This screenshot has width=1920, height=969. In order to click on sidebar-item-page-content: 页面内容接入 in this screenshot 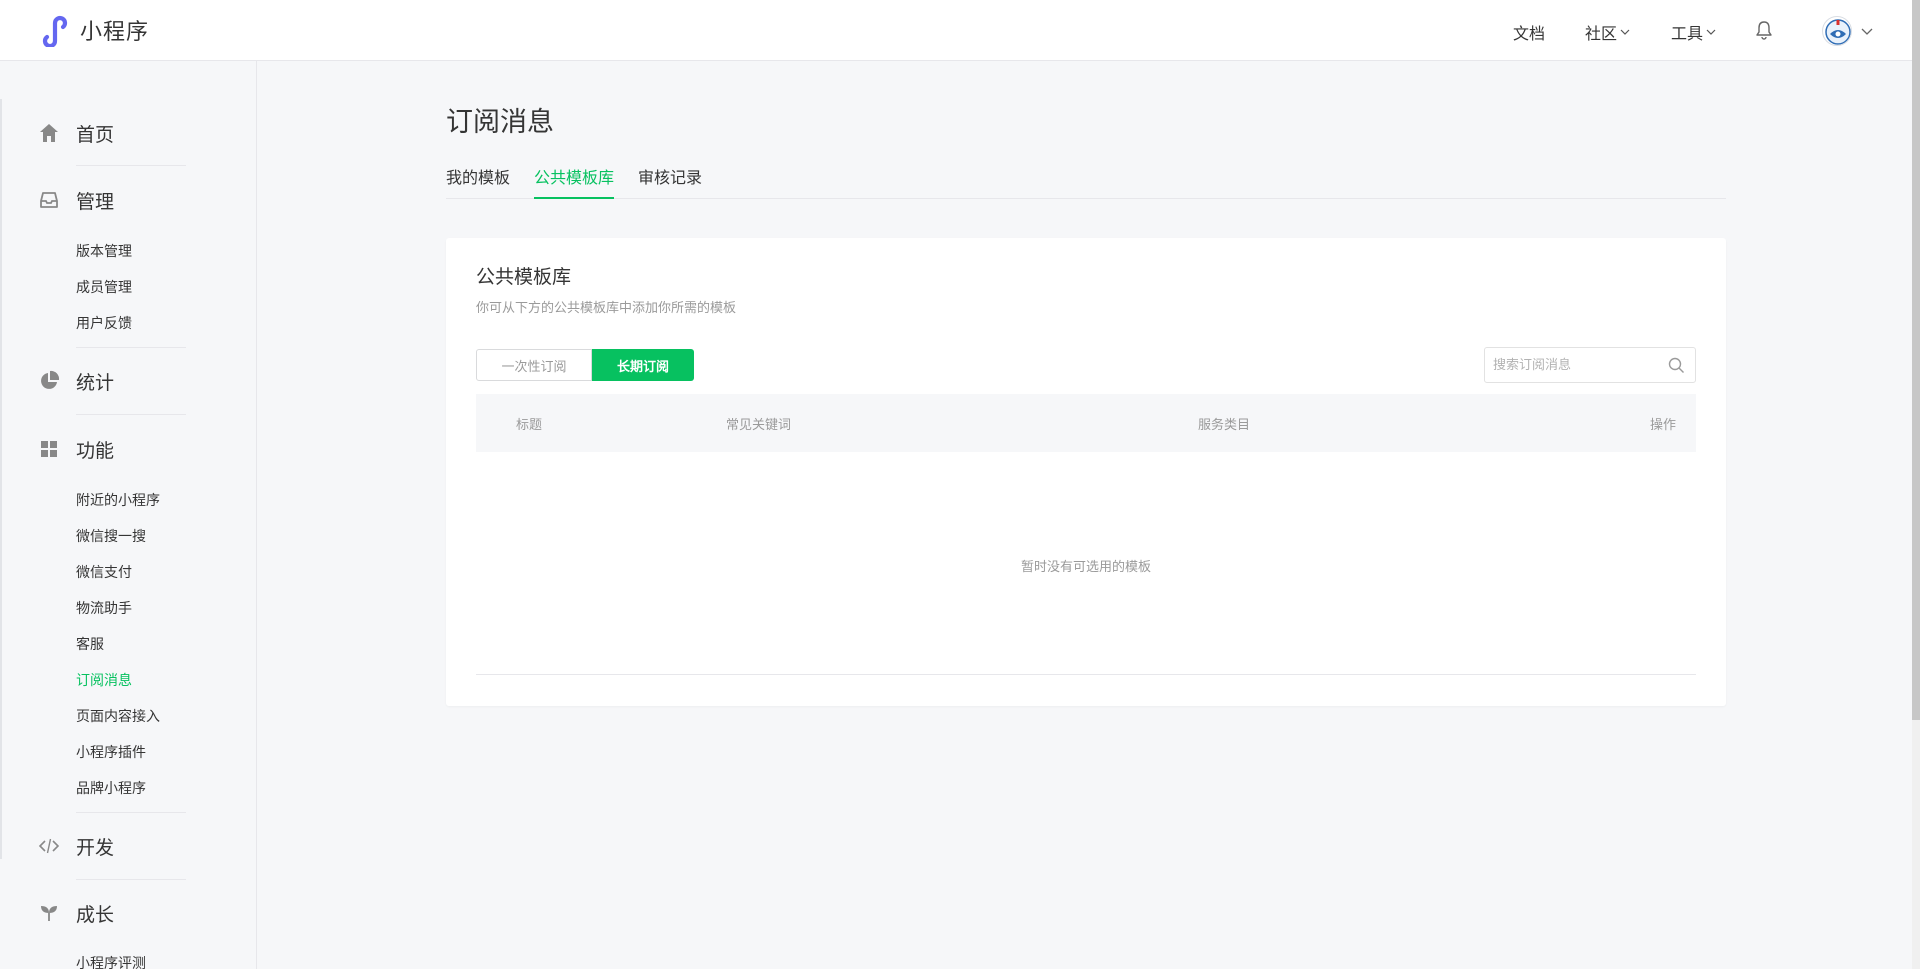, I will do `click(118, 716)`.